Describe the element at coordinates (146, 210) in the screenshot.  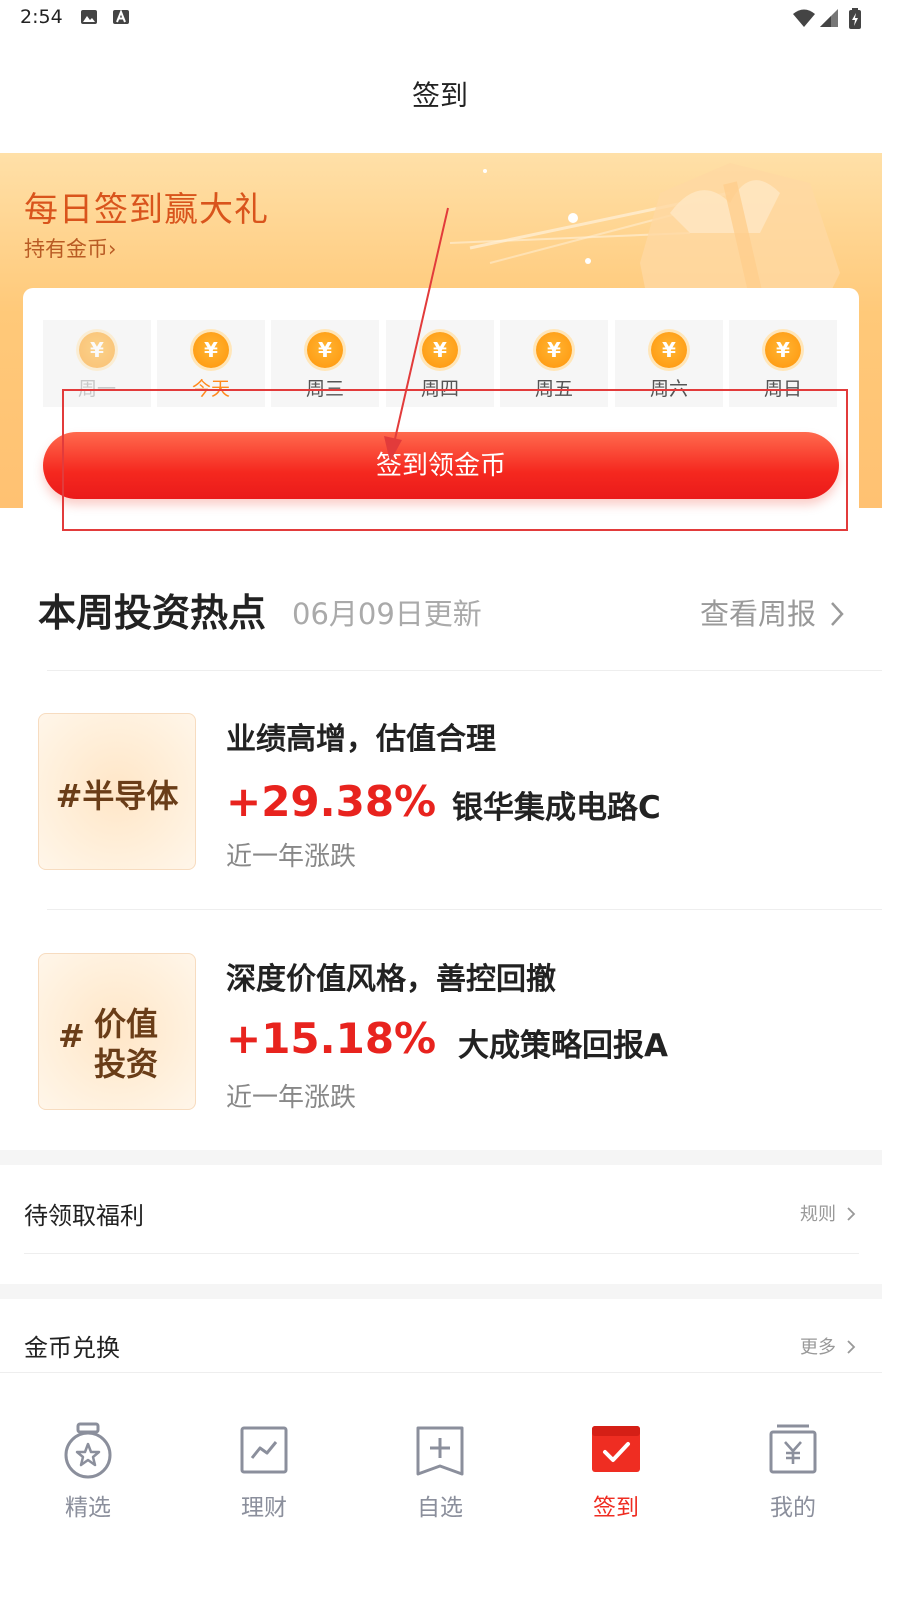
I see `banner-title: 每日签到赢大礼` at that location.